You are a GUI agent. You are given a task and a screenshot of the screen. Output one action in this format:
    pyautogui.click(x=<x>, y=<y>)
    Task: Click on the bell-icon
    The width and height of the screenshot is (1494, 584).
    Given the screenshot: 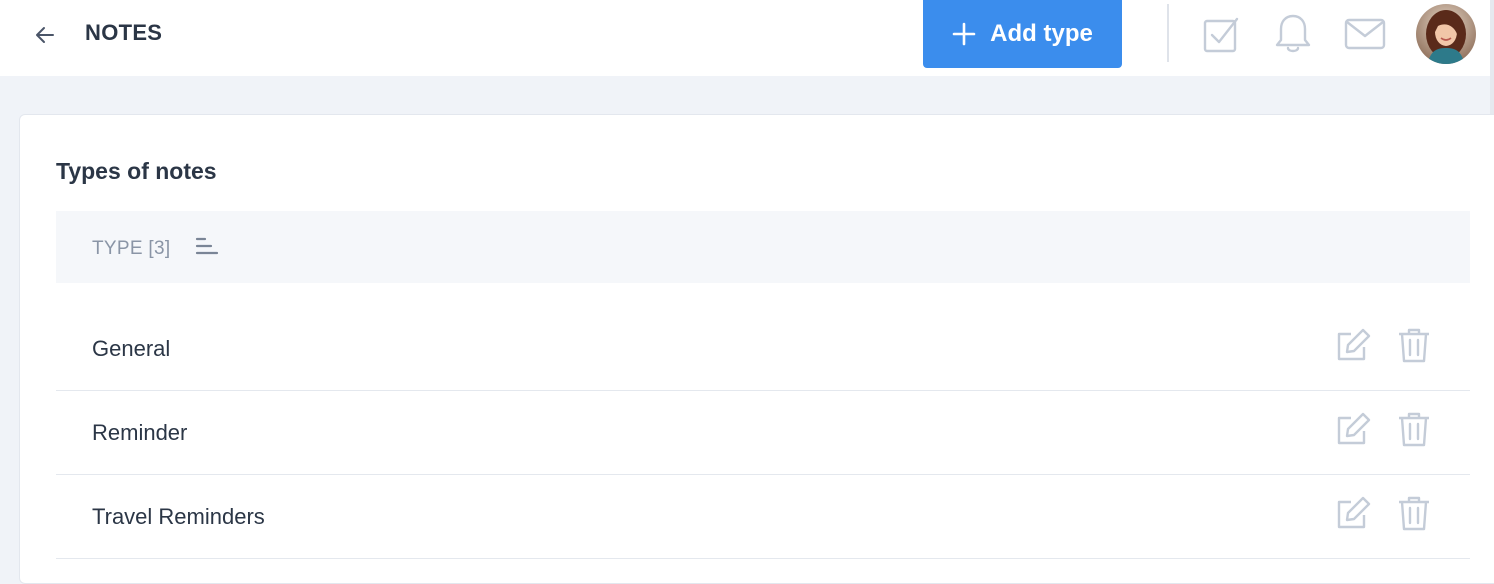 What is the action you would take?
    pyautogui.click(x=1293, y=33)
    